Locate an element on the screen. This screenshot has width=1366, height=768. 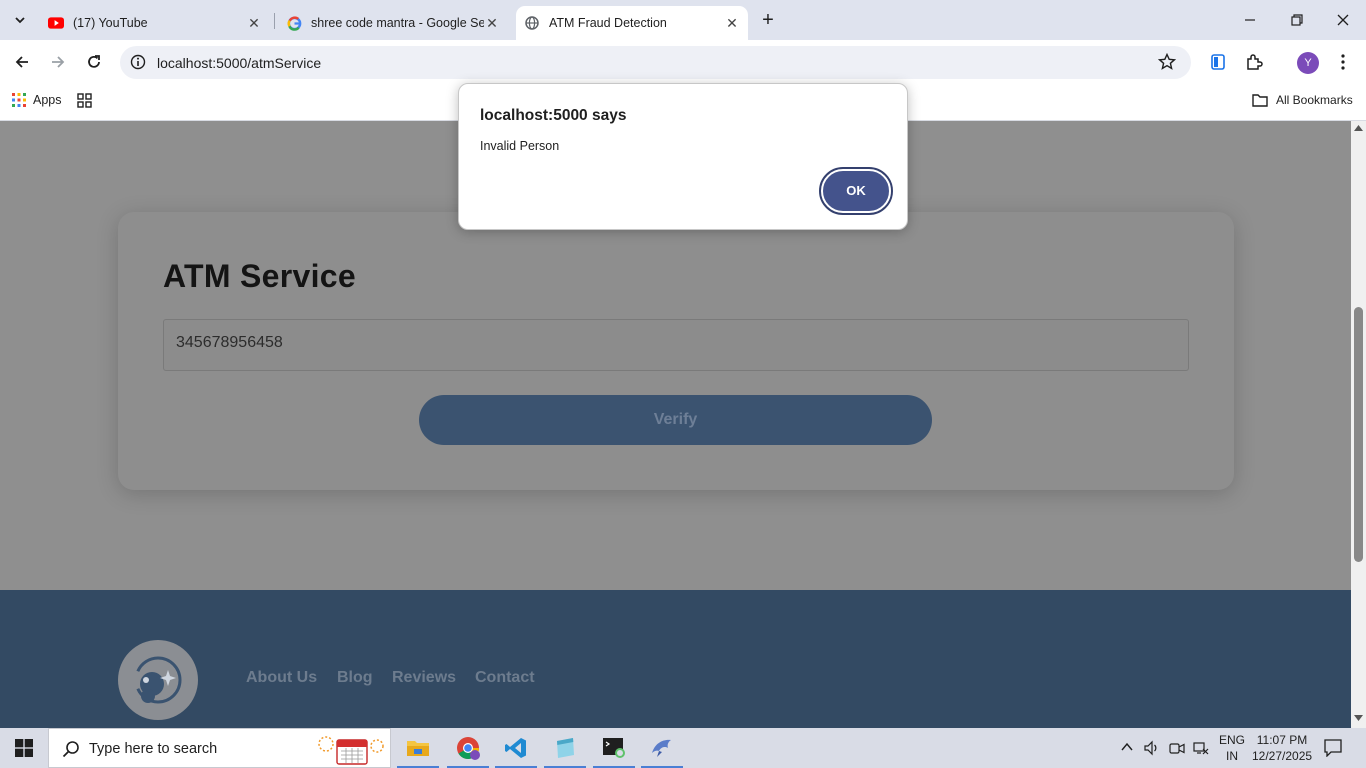
forward-button is located at coordinates (58, 62).